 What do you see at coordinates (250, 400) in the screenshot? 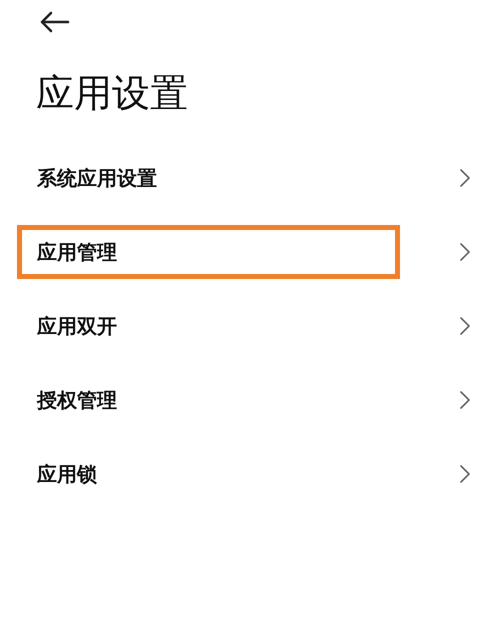
I see `settings-item: 授权管理` at bounding box center [250, 400].